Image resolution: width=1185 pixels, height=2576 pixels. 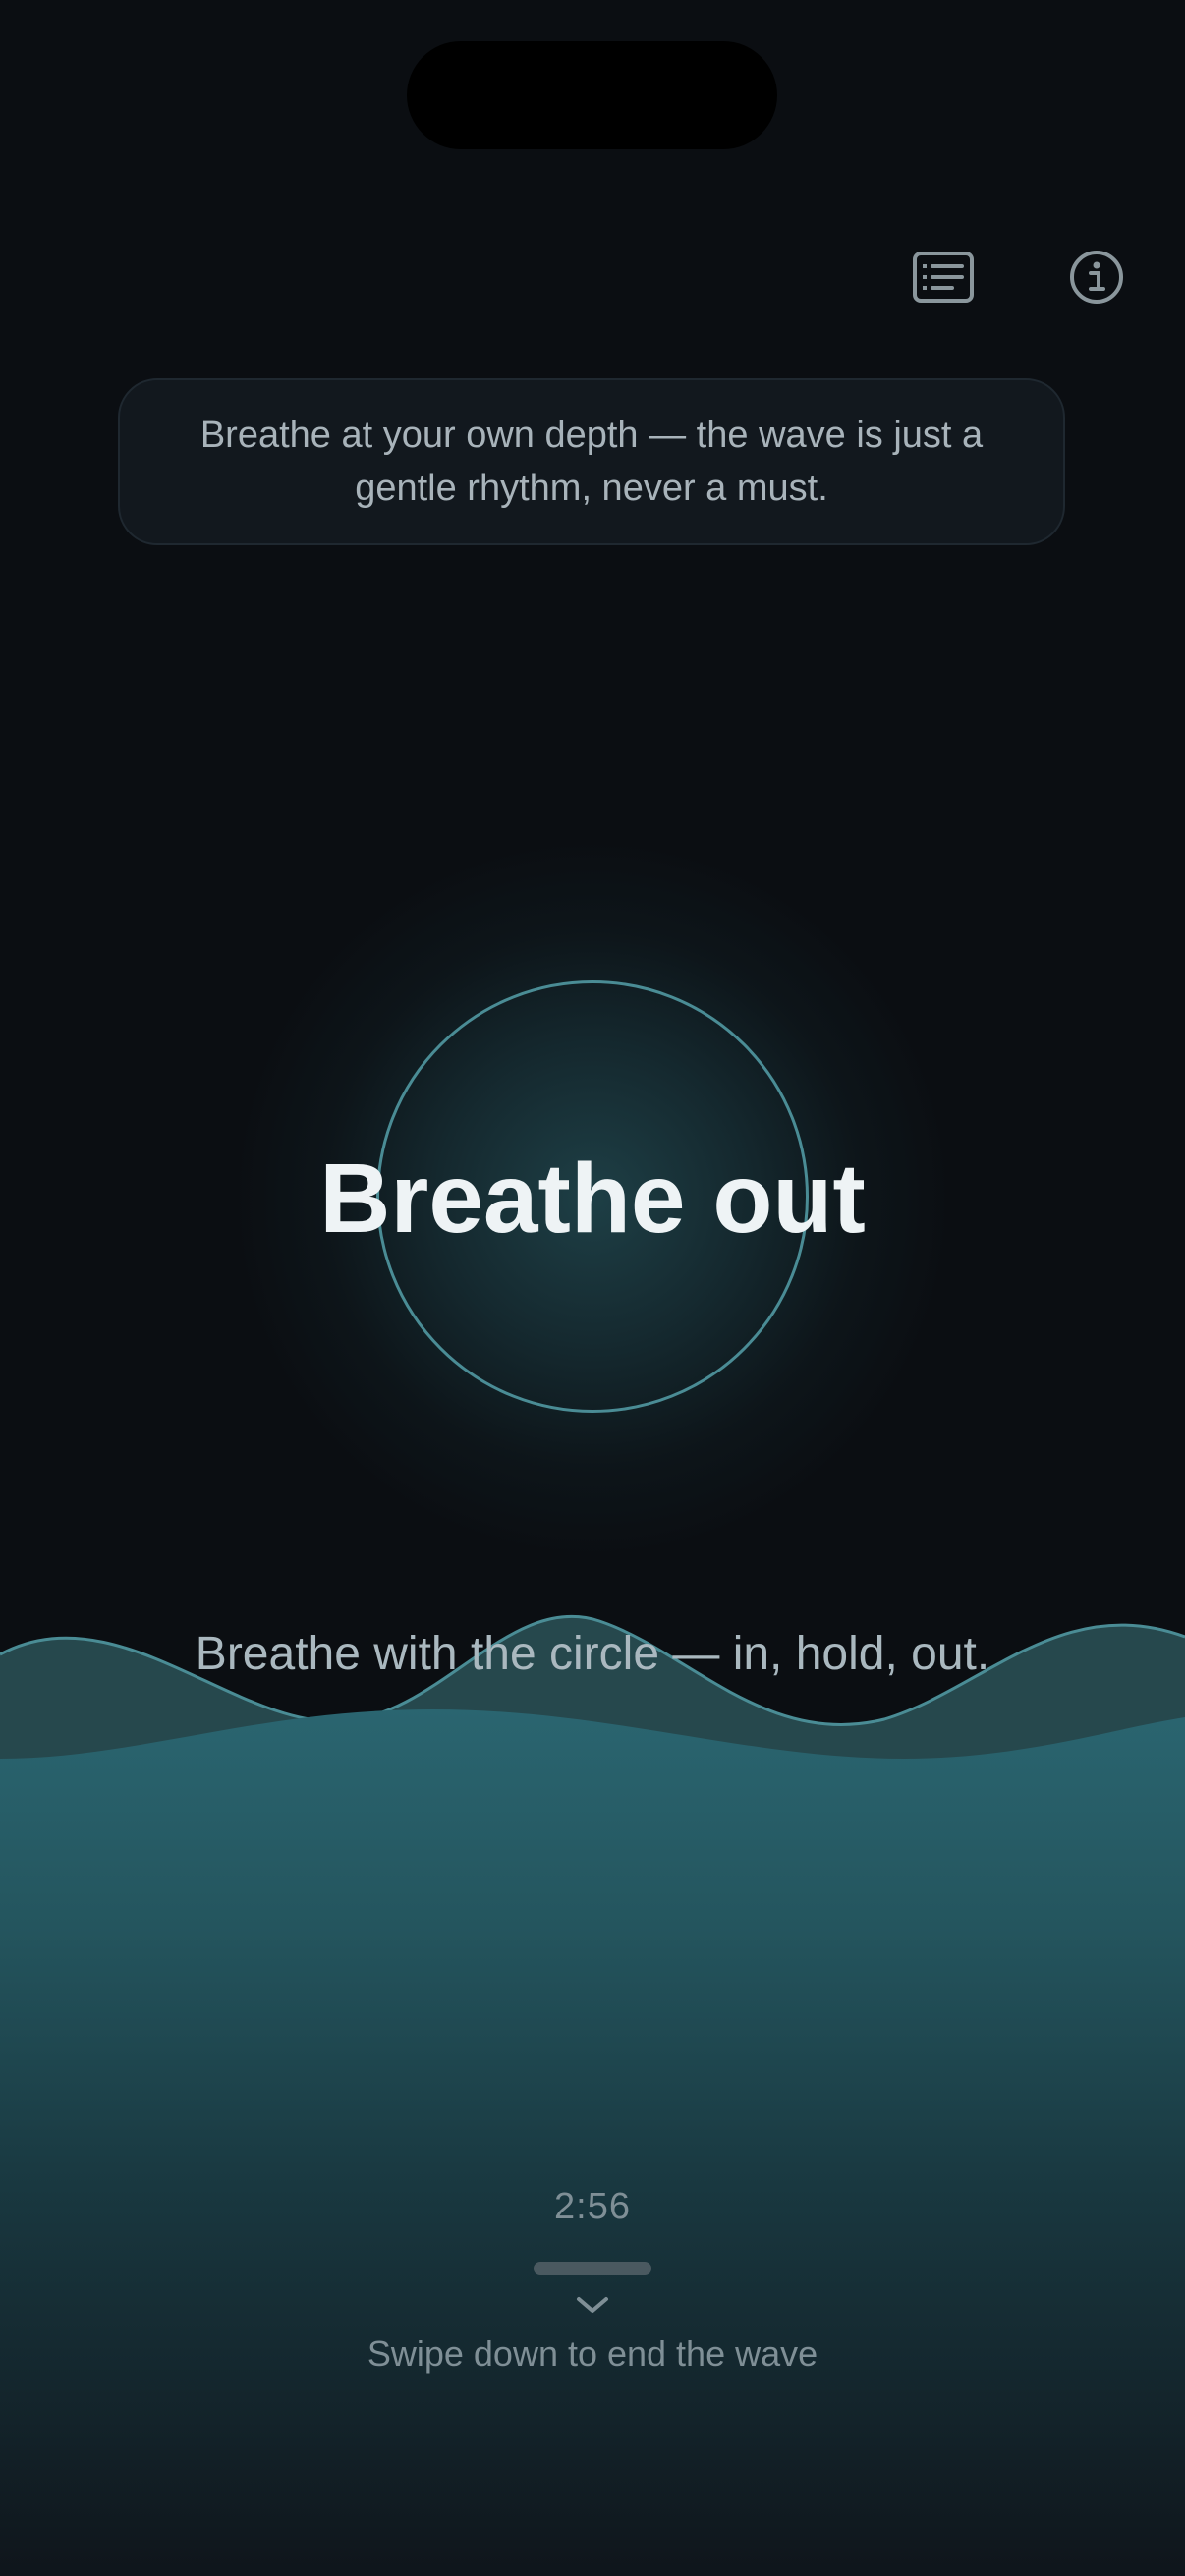 I want to click on chevron-down-icon, so click(x=592, y=2305).